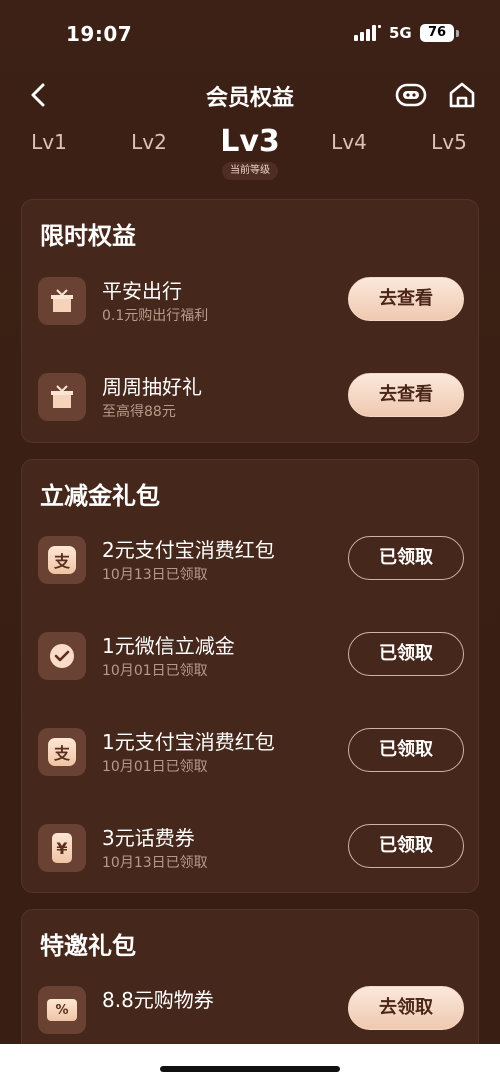 The width and height of the screenshot is (500, 1084). Describe the element at coordinates (411, 95) in the screenshot. I see `robot-service-icon` at that location.